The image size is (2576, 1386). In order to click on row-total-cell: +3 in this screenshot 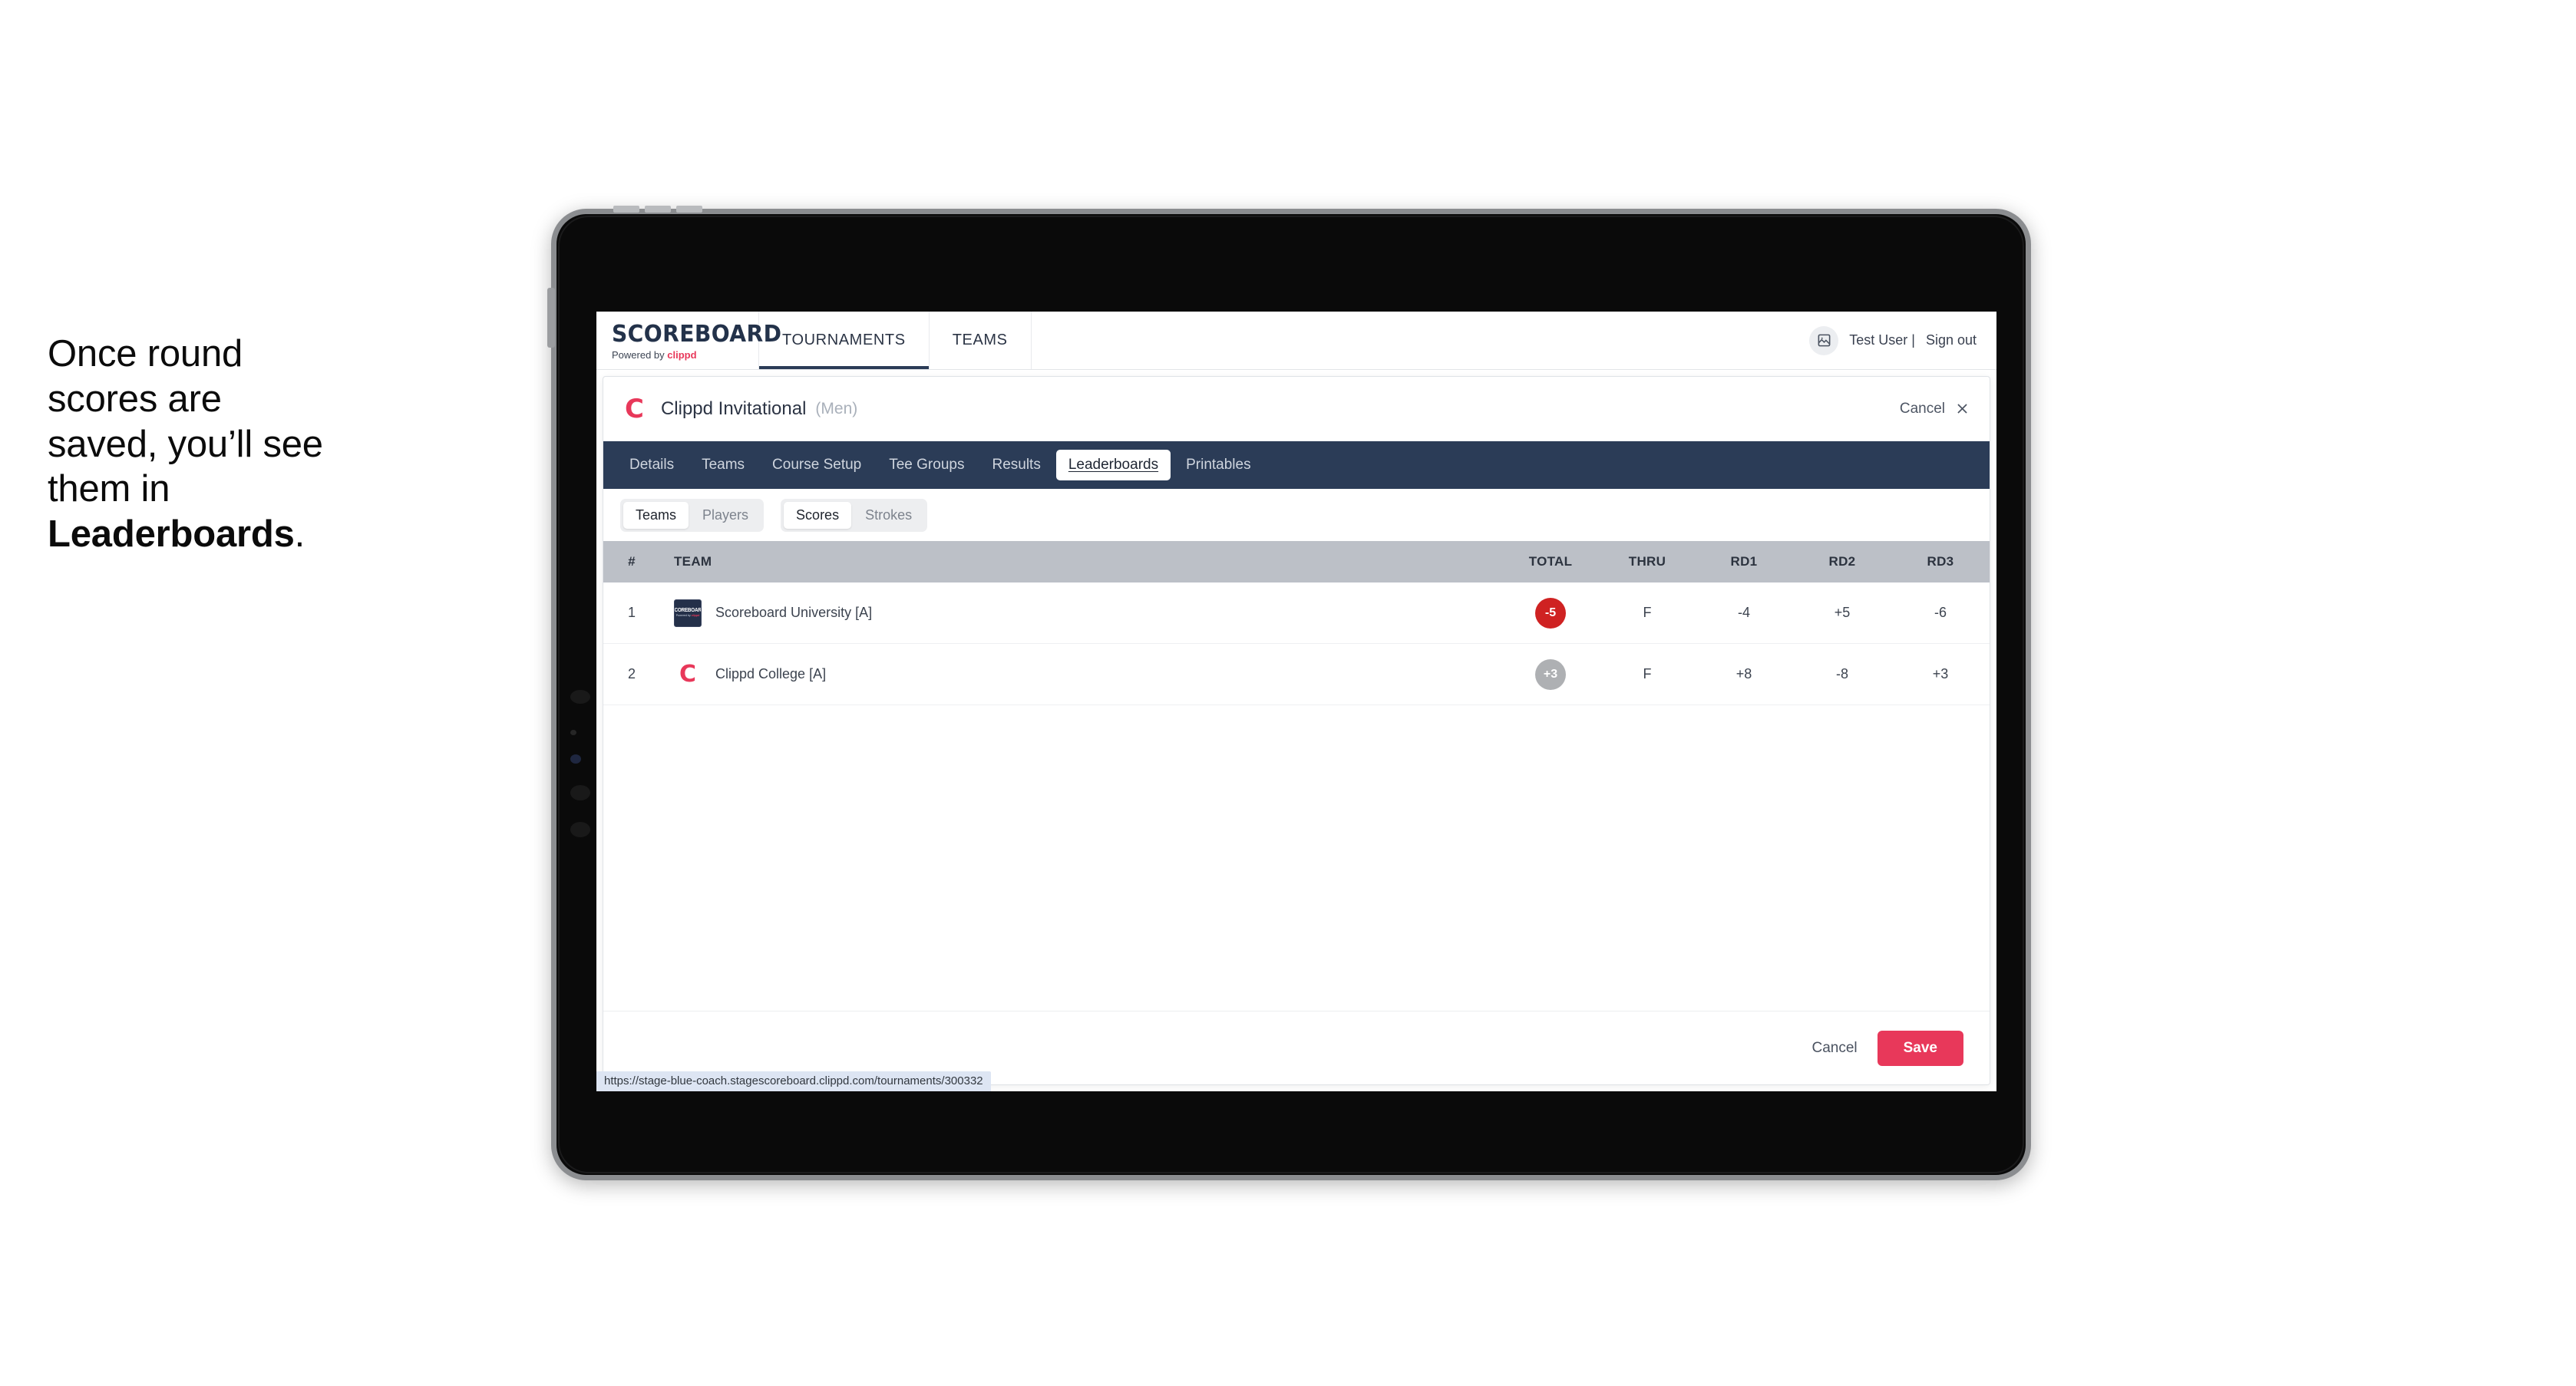, I will do `click(1550, 674)`.